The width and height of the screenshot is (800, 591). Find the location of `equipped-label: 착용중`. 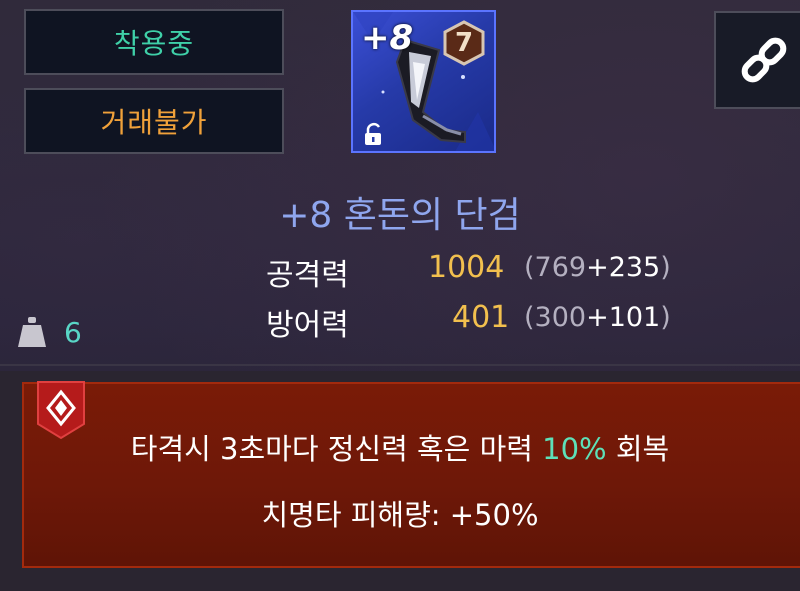

equipped-label: 착용중 is located at coordinates (154, 43).